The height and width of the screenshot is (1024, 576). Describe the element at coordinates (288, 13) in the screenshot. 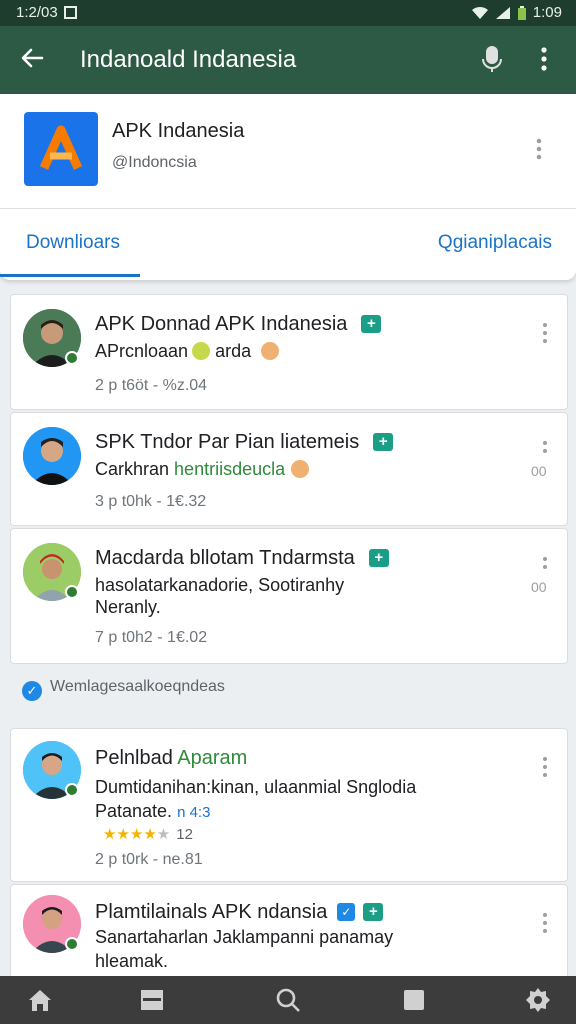

I see `status-bar: 1:2/03 1:09` at that location.